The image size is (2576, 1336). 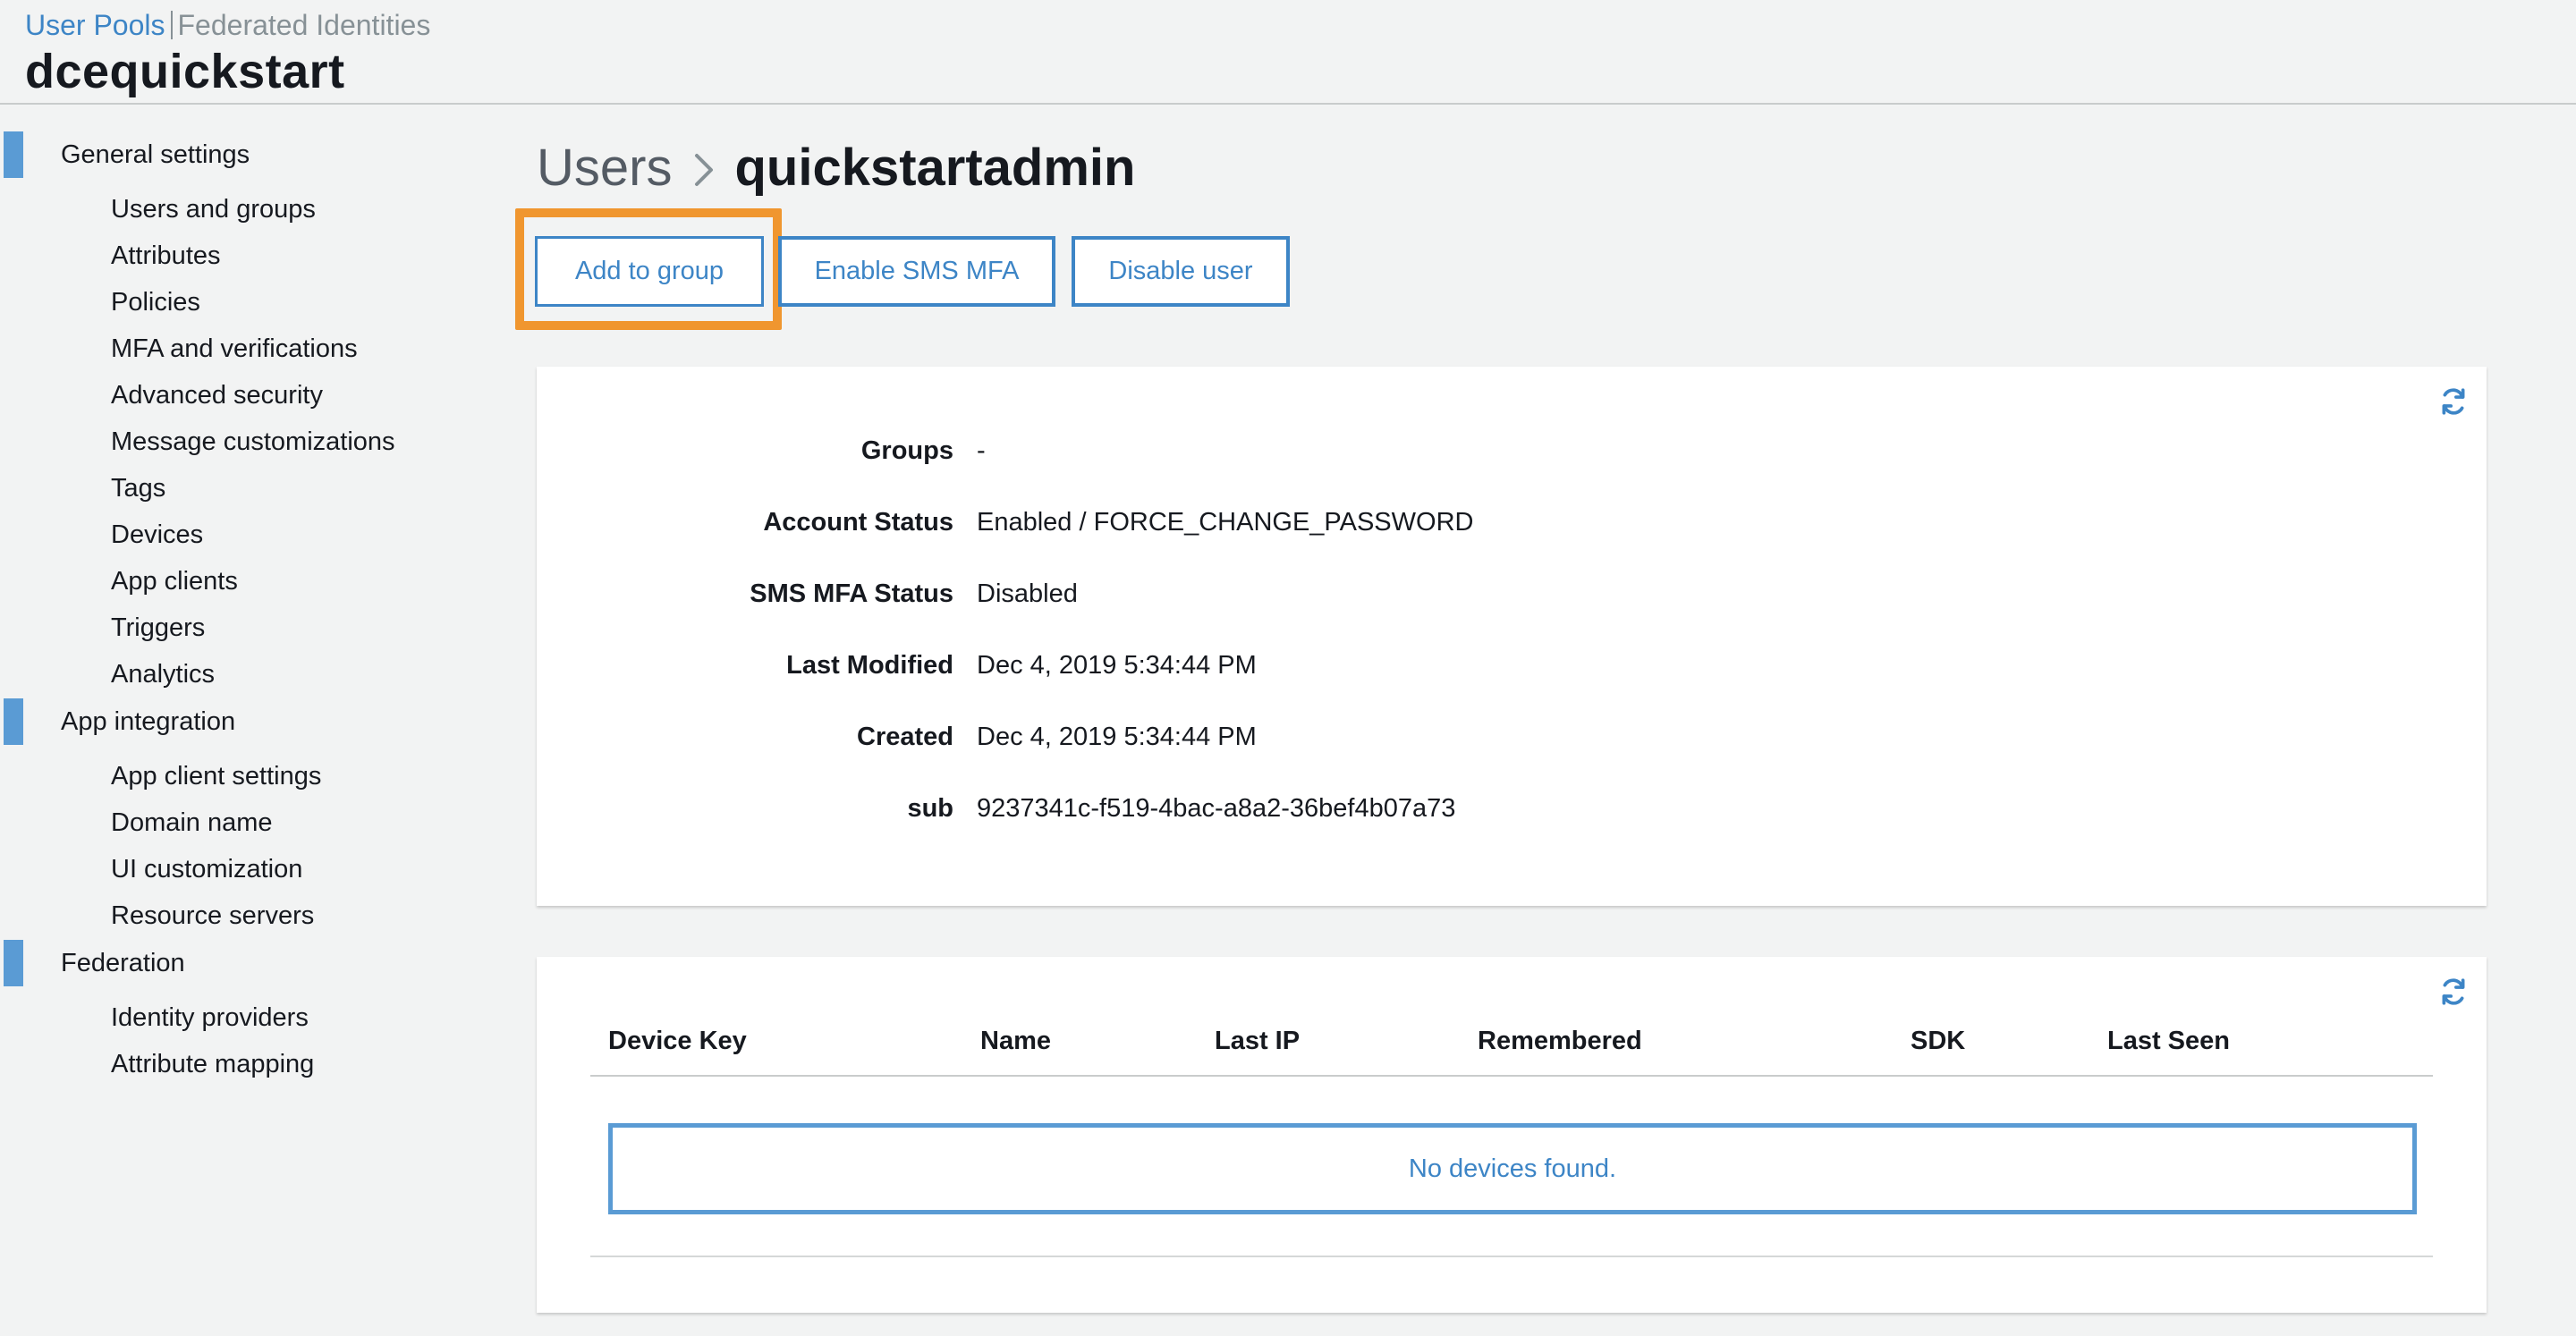 What do you see at coordinates (1027, 593) in the screenshot?
I see `detail-value: Disabled` at bounding box center [1027, 593].